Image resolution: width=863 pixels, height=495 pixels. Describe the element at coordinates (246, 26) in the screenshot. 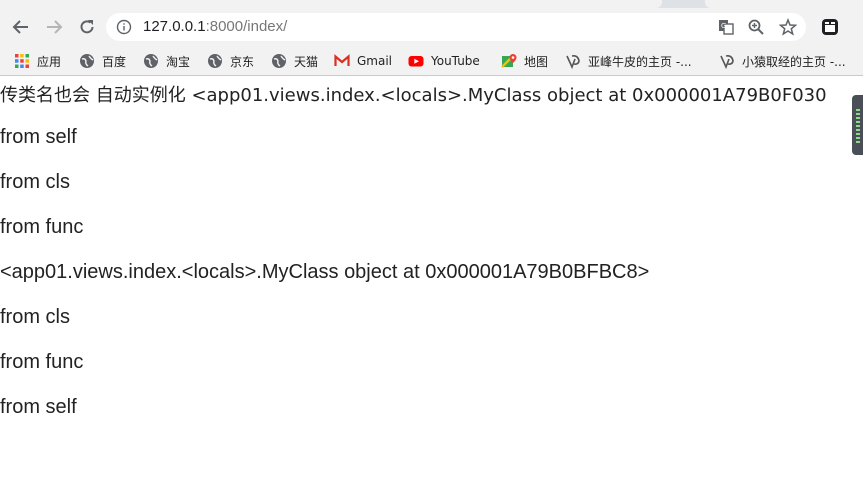

I see `url-path: :8000/index/` at that location.